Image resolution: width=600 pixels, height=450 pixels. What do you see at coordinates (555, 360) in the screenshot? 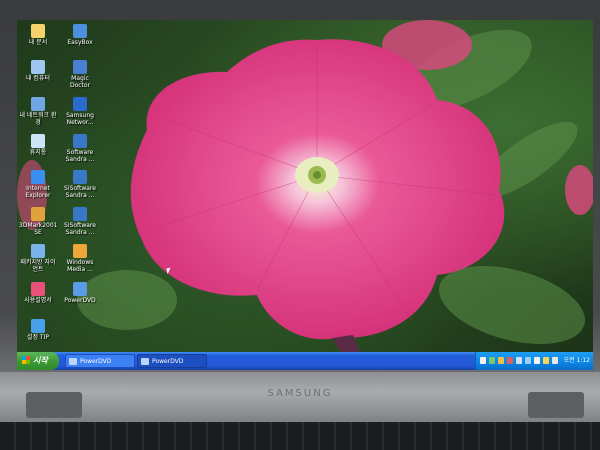
I see `tray-misc-icon` at bounding box center [555, 360].